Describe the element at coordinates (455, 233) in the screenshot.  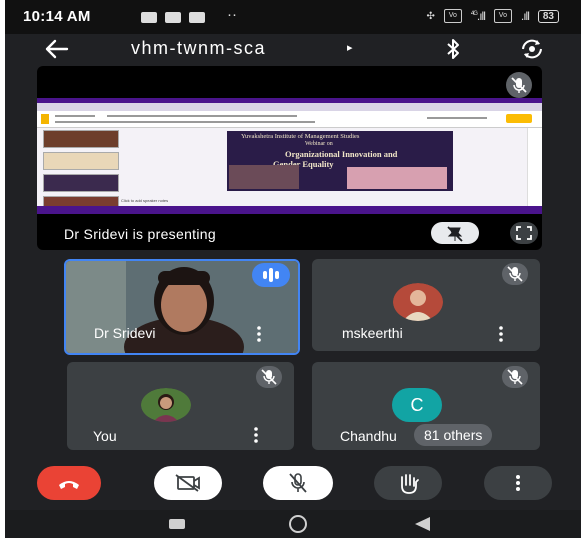
I see `unpin-button` at that location.